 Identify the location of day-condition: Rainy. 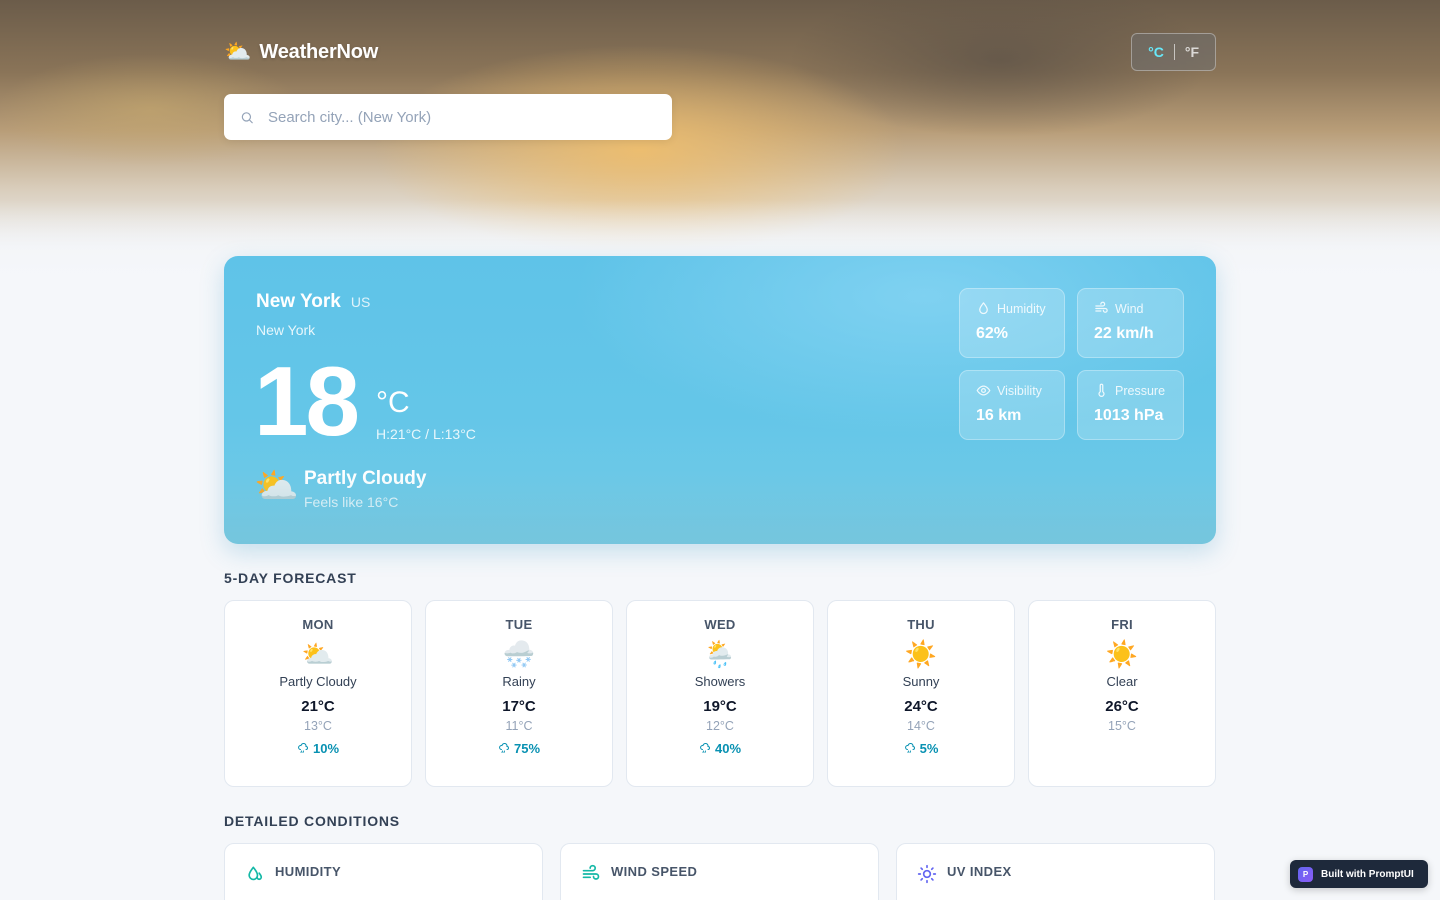
(519, 681).